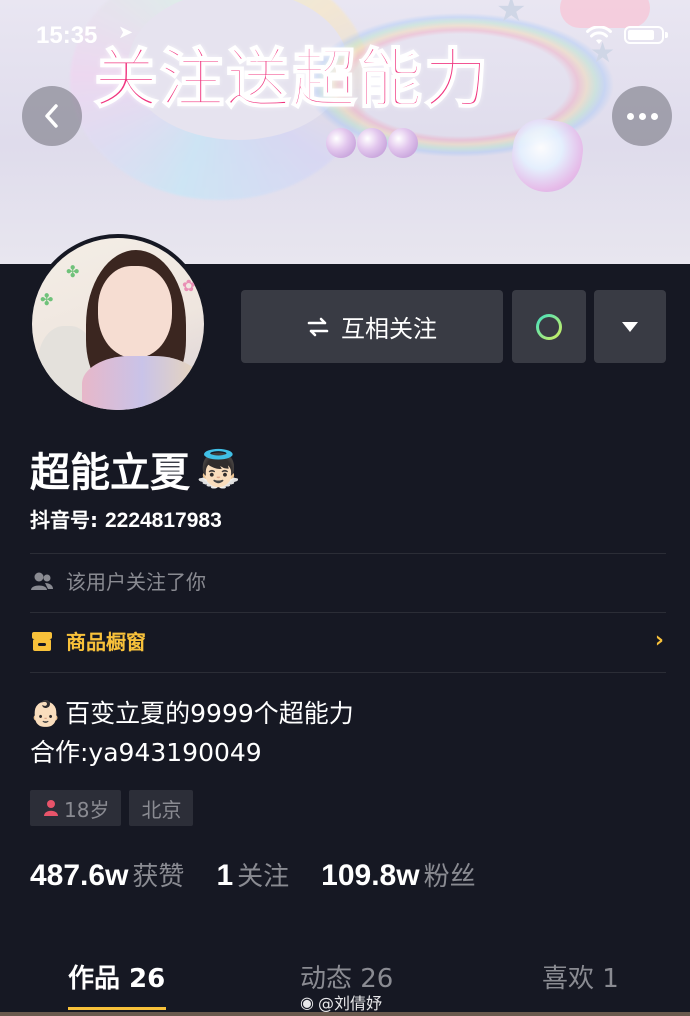  I want to click on back-button, so click(52, 116).